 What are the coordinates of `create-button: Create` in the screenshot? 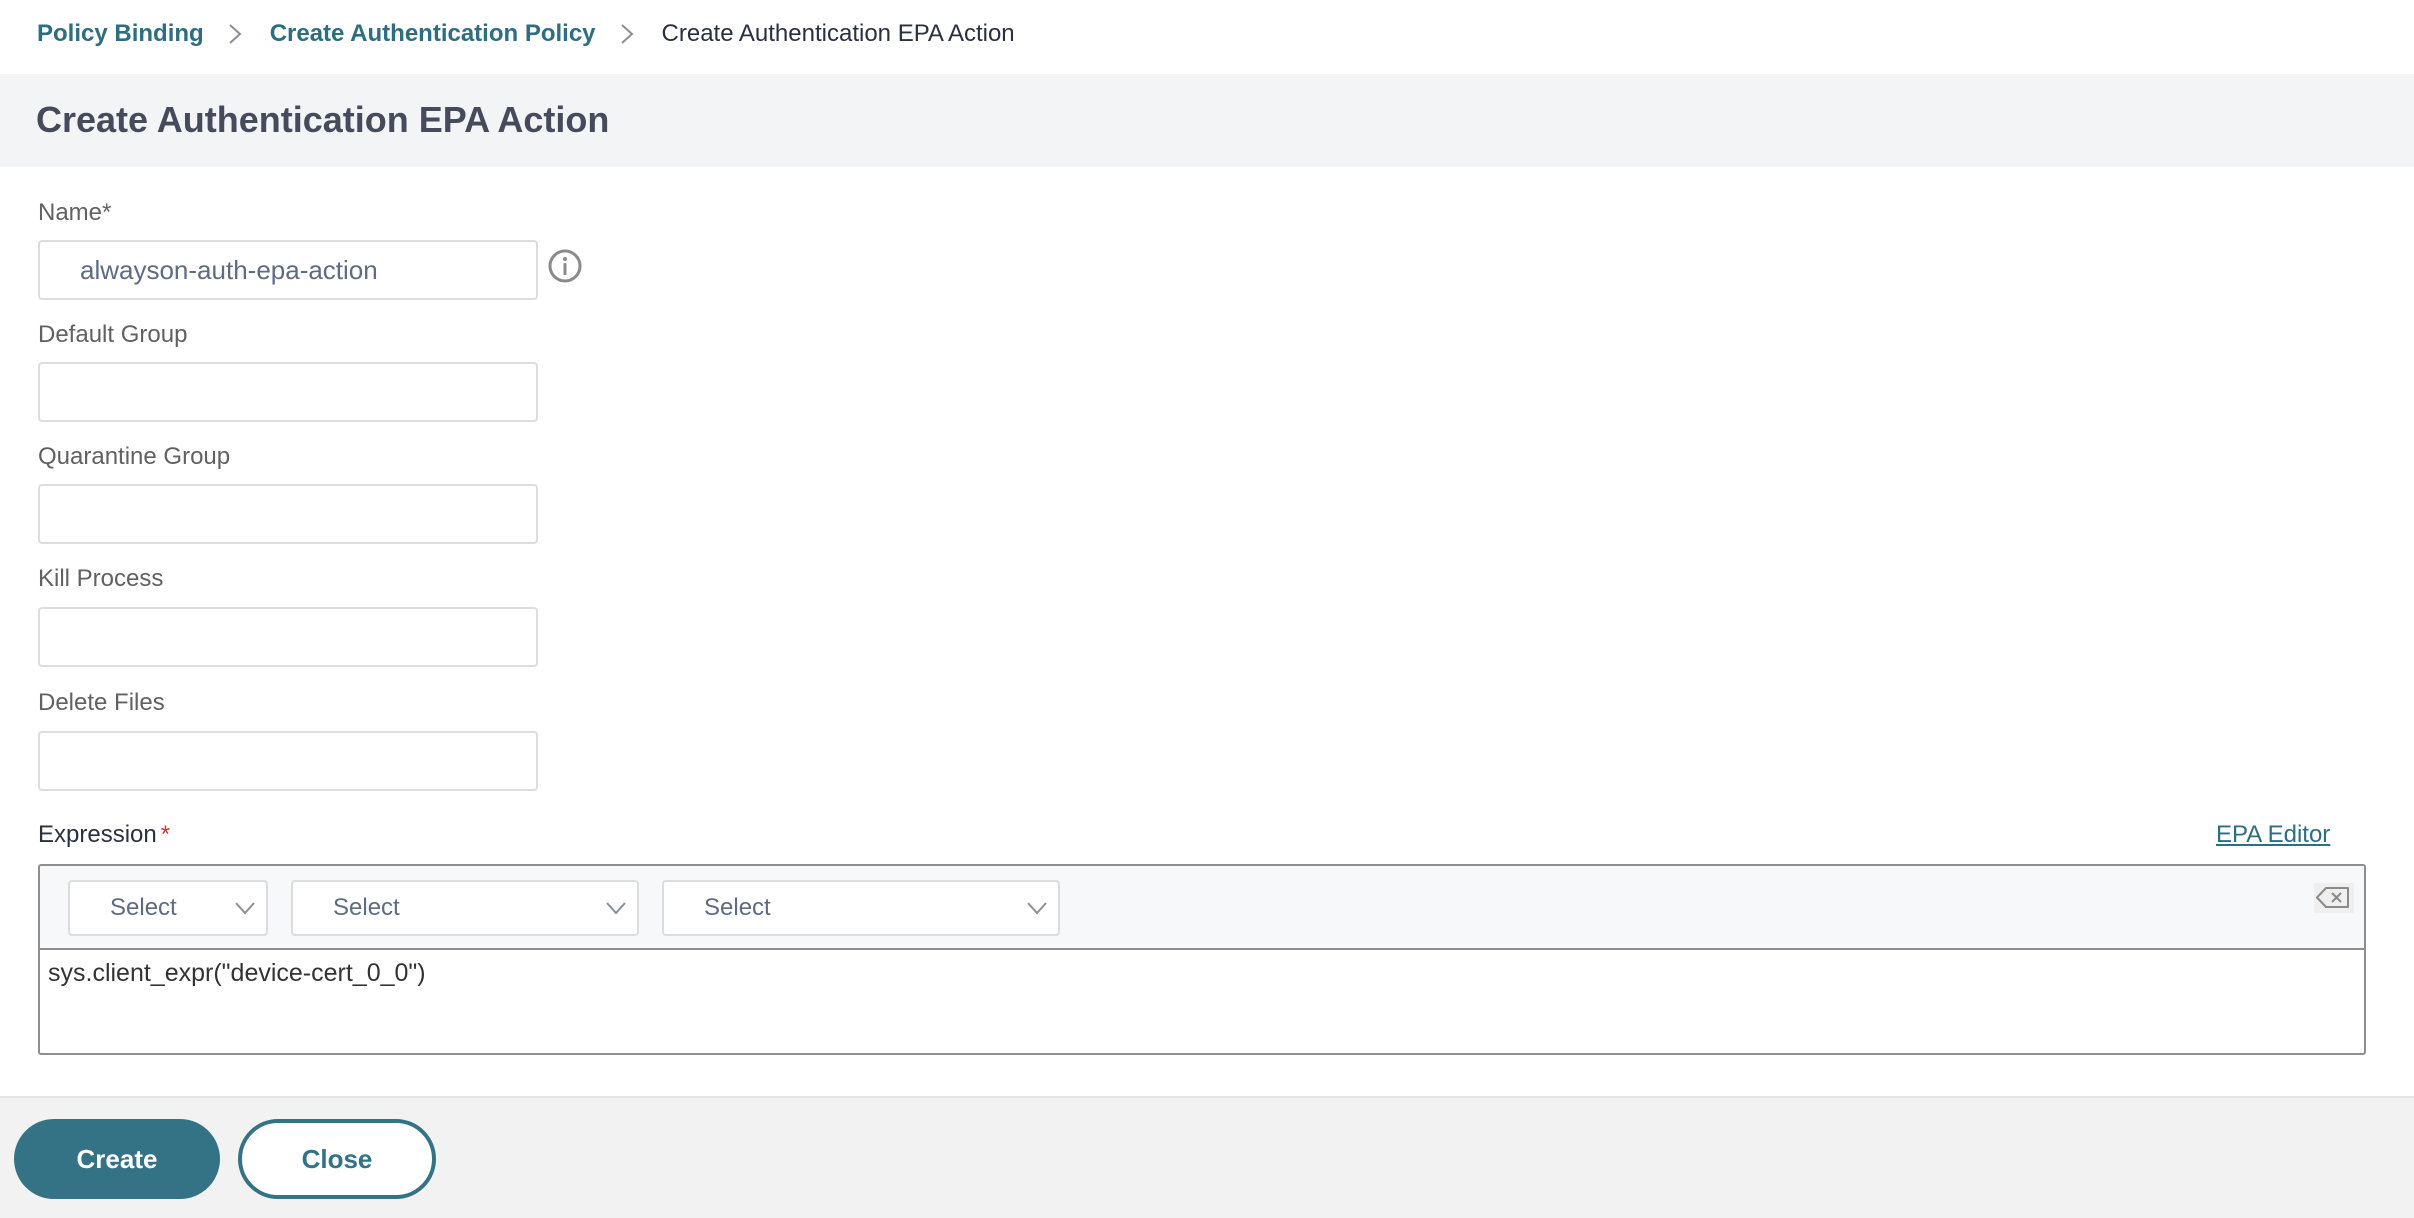 It's located at (117, 1159).